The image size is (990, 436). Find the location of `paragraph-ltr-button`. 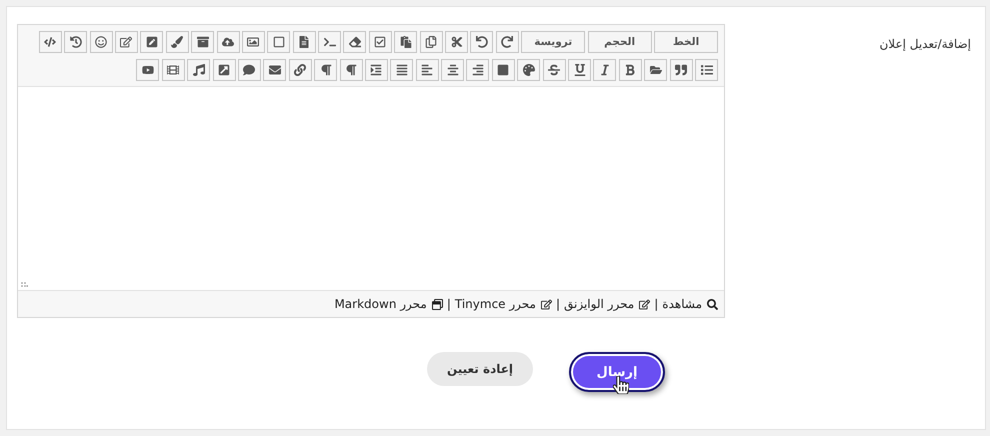

paragraph-ltr-button is located at coordinates (326, 70).